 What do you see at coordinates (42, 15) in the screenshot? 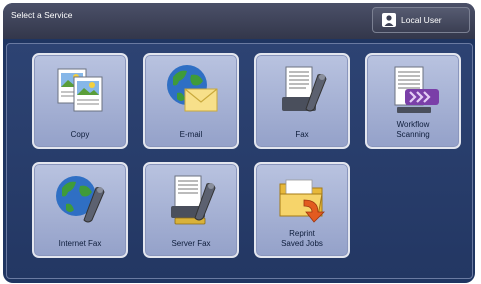
I see `page-title: Select a Service` at bounding box center [42, 15].